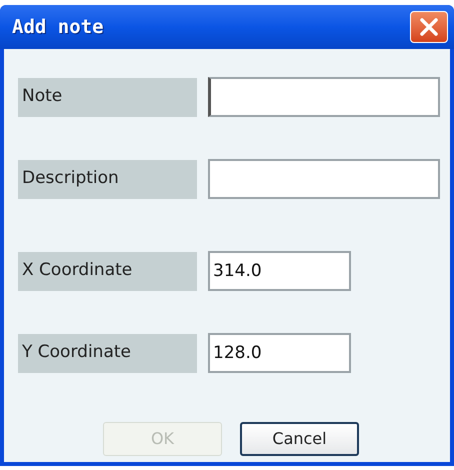 This screenshot has height=470, width=454. Describe the element at coordinates (58, 27) in the screenshot. I see `window-title: Add note` at that location.